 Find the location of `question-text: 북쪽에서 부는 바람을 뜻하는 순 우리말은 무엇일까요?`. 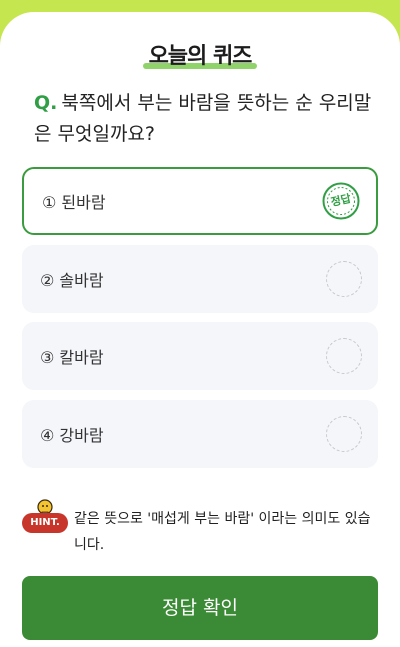

question-text: 북쪽에서 부는 바람을 뜻하는 순 우리말은 무엇일까요? is located at coordinates (203, 118).